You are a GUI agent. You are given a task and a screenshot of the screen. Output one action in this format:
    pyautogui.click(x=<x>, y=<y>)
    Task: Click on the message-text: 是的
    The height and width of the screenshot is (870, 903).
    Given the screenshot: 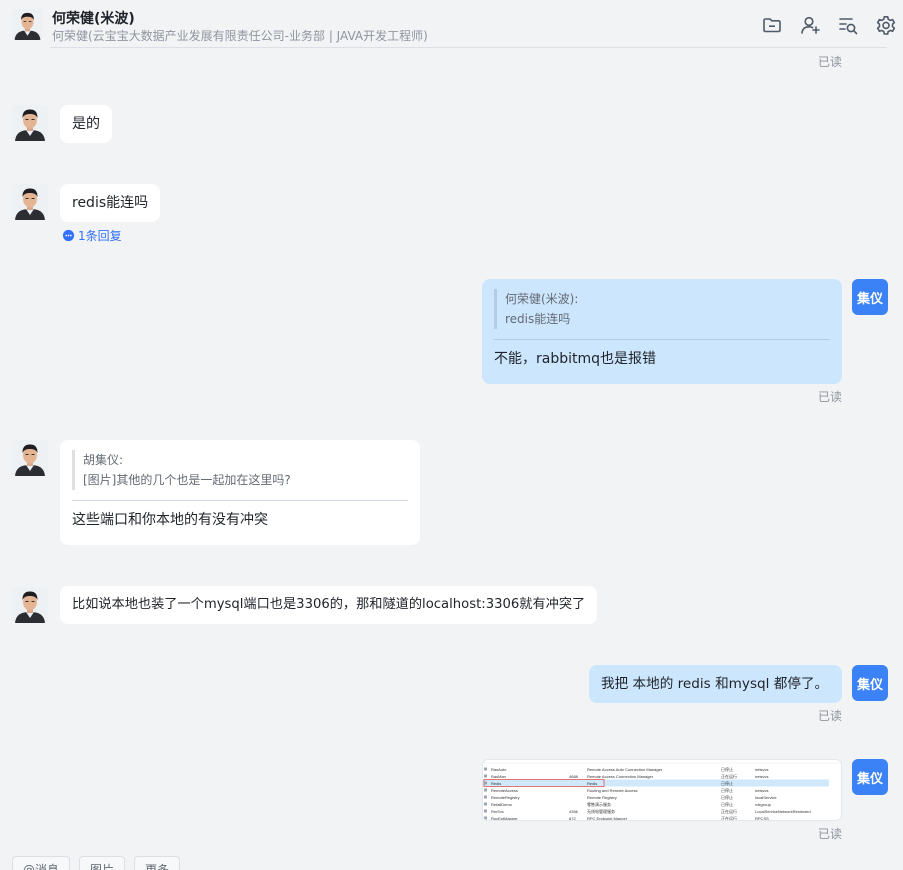 What is the action you would take?
    pyautogui.click(x=86, y=124)
    